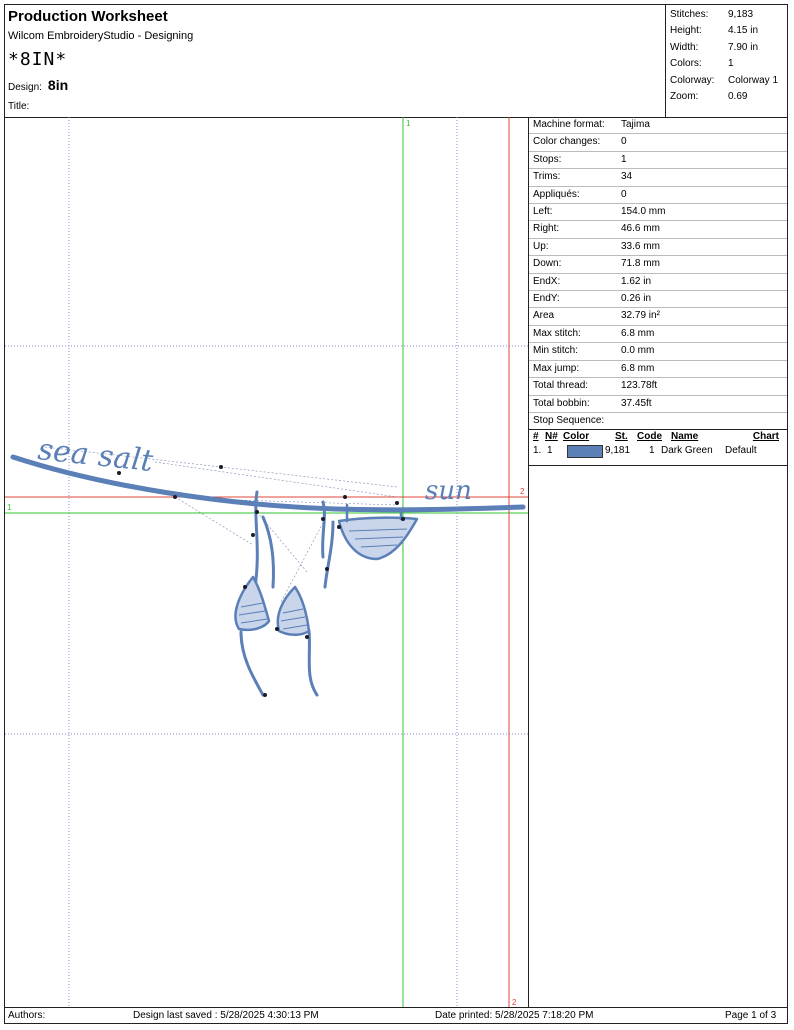 This screenshot has height=1030, width=794. I want to click on info-row: Color changes: 0, so click(658, 143).